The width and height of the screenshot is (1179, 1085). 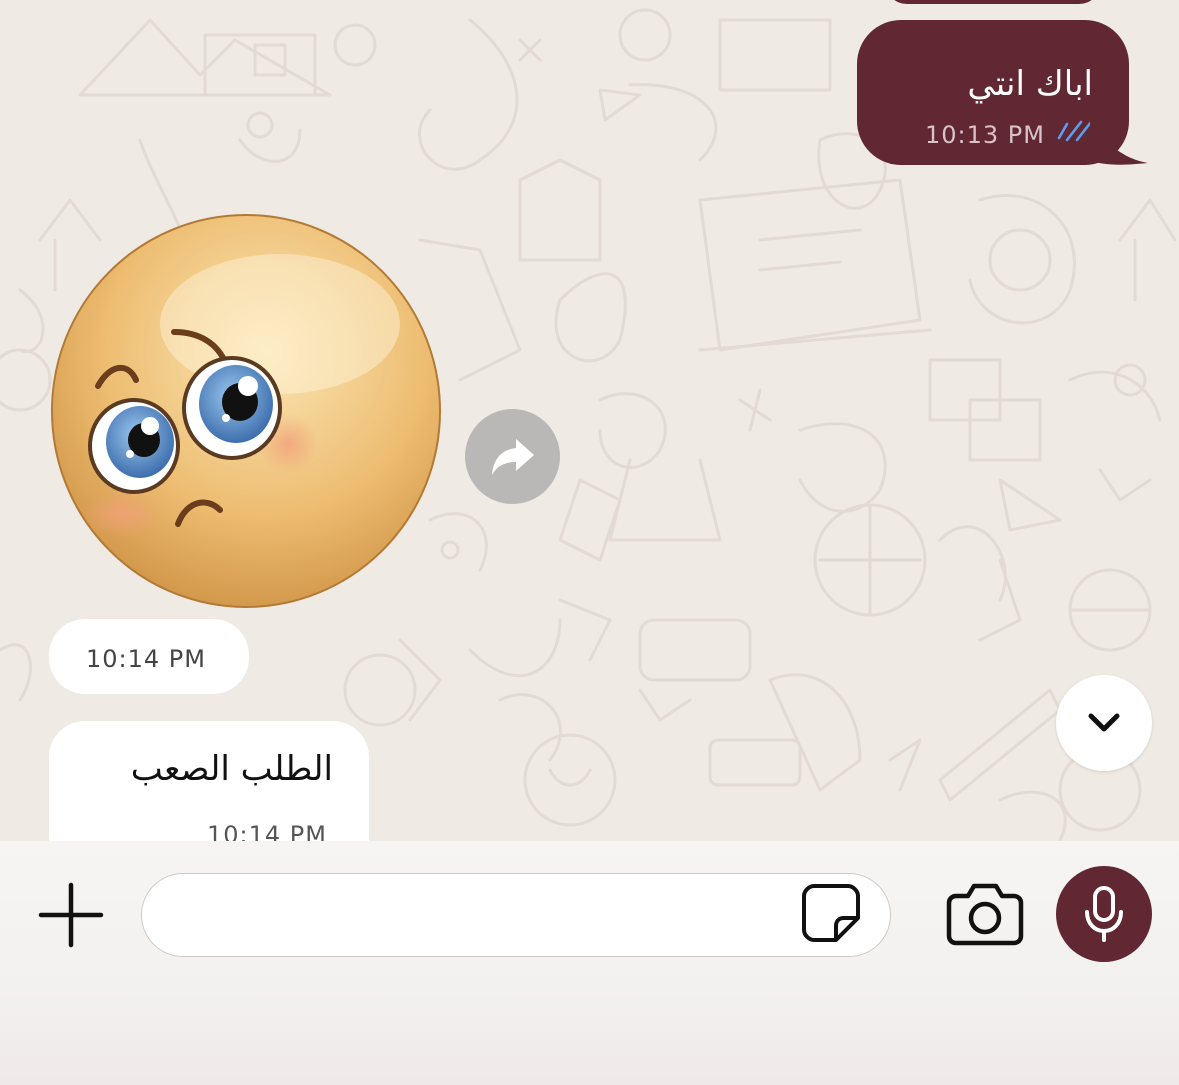 I want to click on pleading-face-sticker, so click(x=246, y=411).